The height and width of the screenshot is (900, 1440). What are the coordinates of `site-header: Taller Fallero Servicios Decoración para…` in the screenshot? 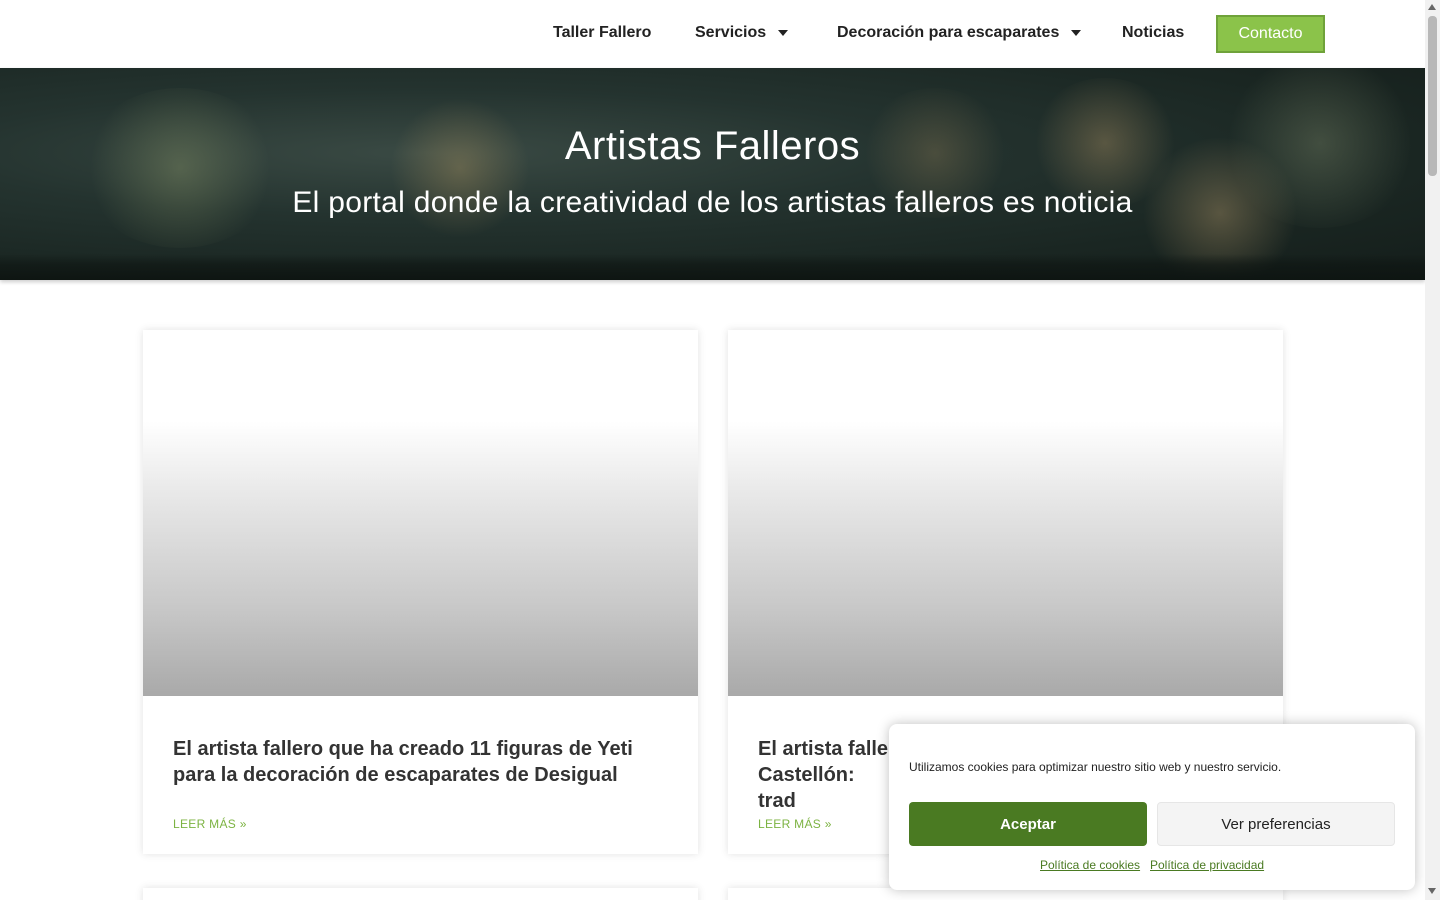 It's located at (712, 34).